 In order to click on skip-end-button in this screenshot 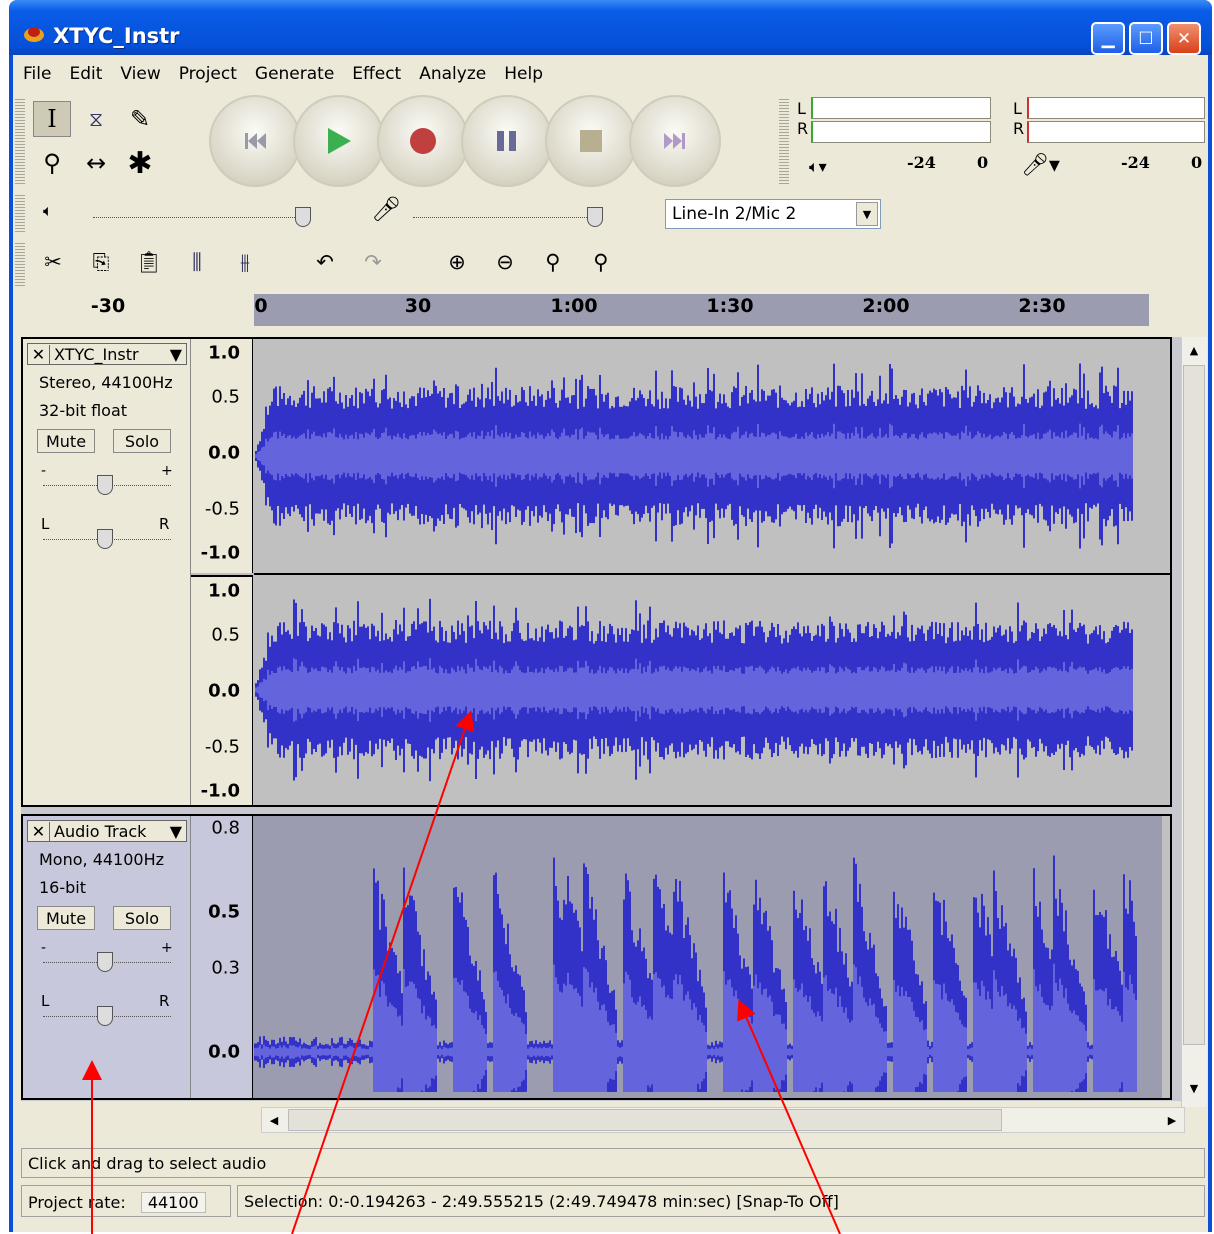, I will do `click(675, 141)`.